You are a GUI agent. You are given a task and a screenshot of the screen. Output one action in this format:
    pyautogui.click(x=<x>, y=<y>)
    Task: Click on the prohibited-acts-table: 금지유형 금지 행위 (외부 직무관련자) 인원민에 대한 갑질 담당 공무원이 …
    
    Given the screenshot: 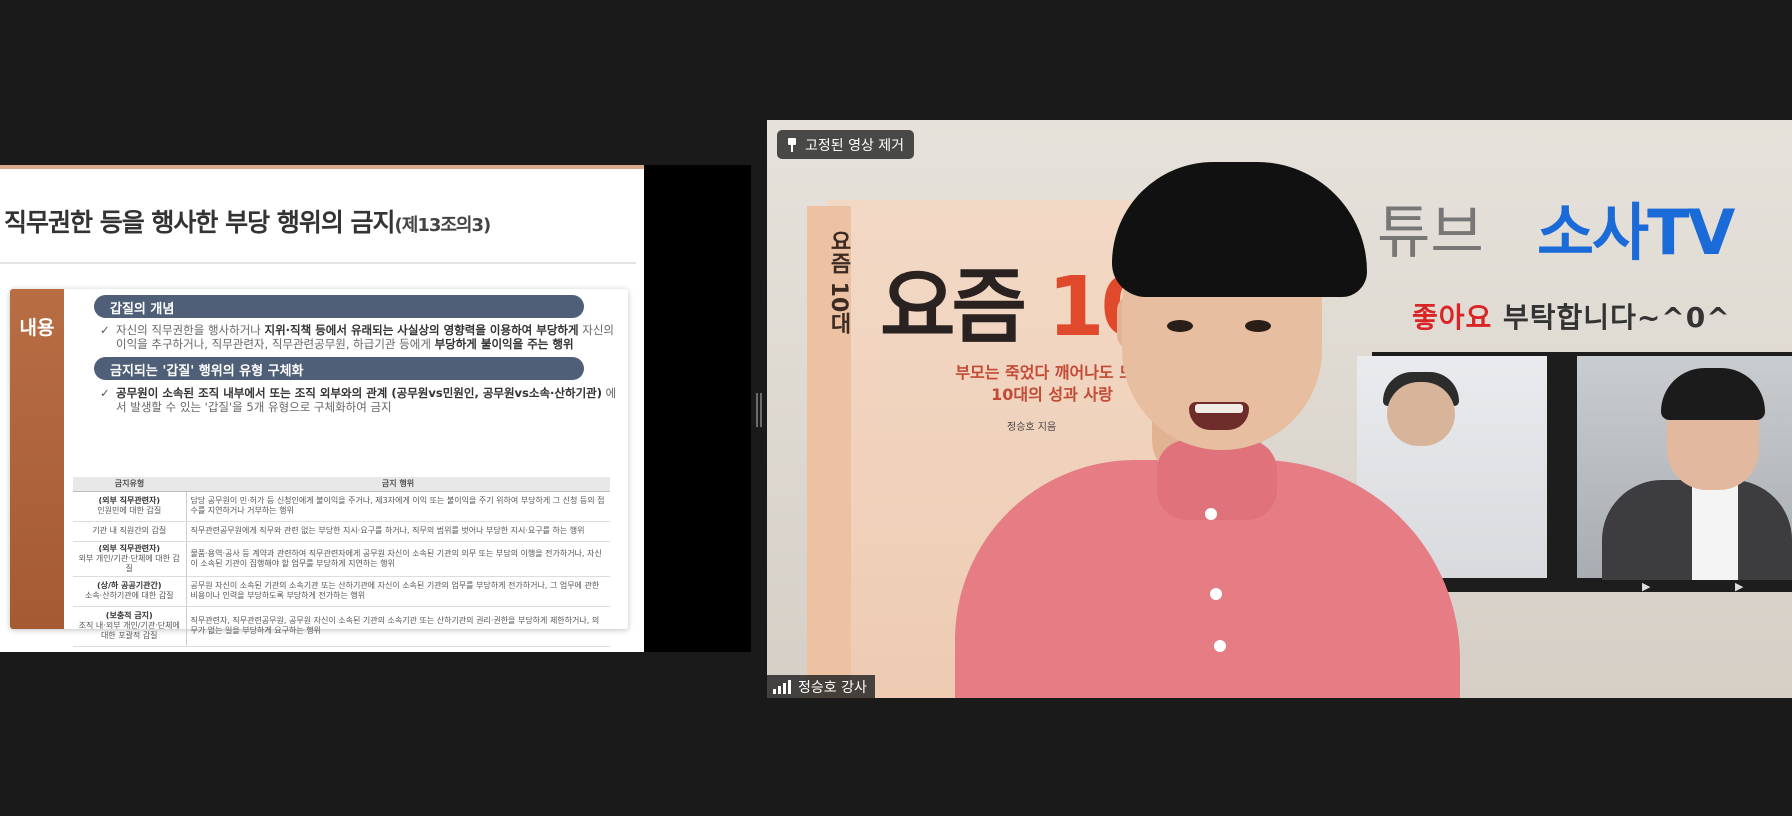 What is the action you would take?
    pyautogui.click(x=341, y=562)
    